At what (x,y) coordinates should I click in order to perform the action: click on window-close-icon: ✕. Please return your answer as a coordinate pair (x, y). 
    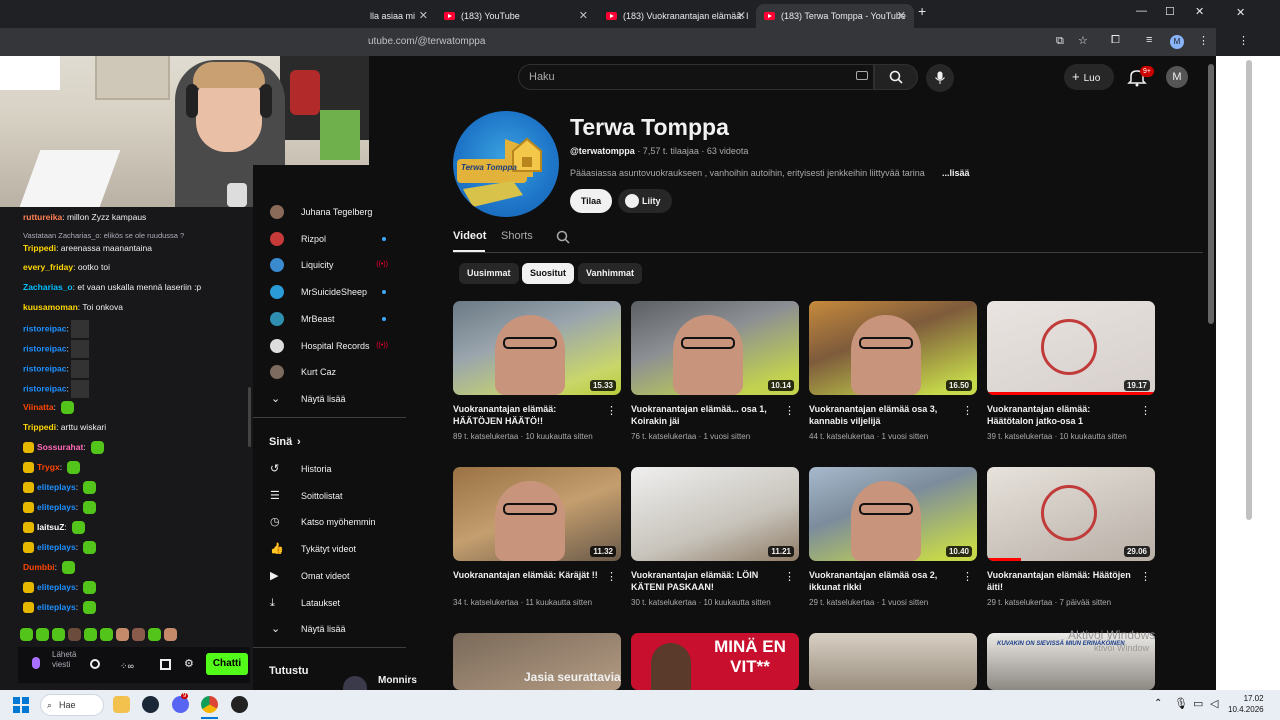
    Looking at the image, I should click on (1199, 11).